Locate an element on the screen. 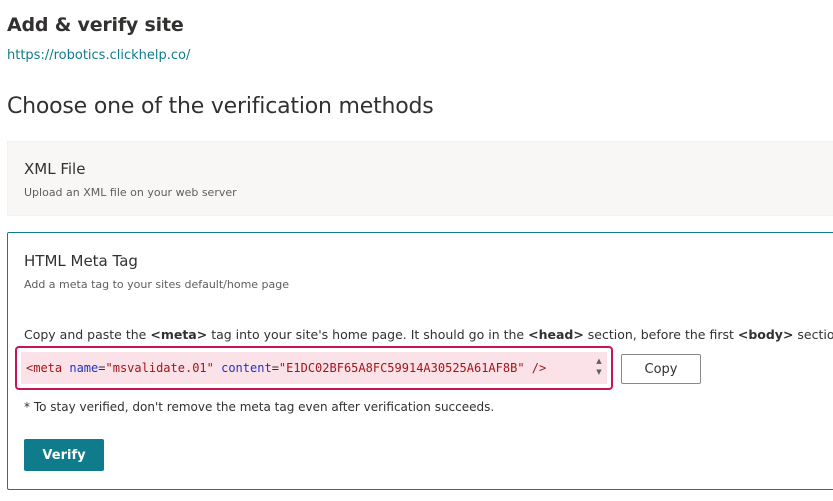  scrollbar-arrows: ▲ ▼ is located at coordinates (599, 369).